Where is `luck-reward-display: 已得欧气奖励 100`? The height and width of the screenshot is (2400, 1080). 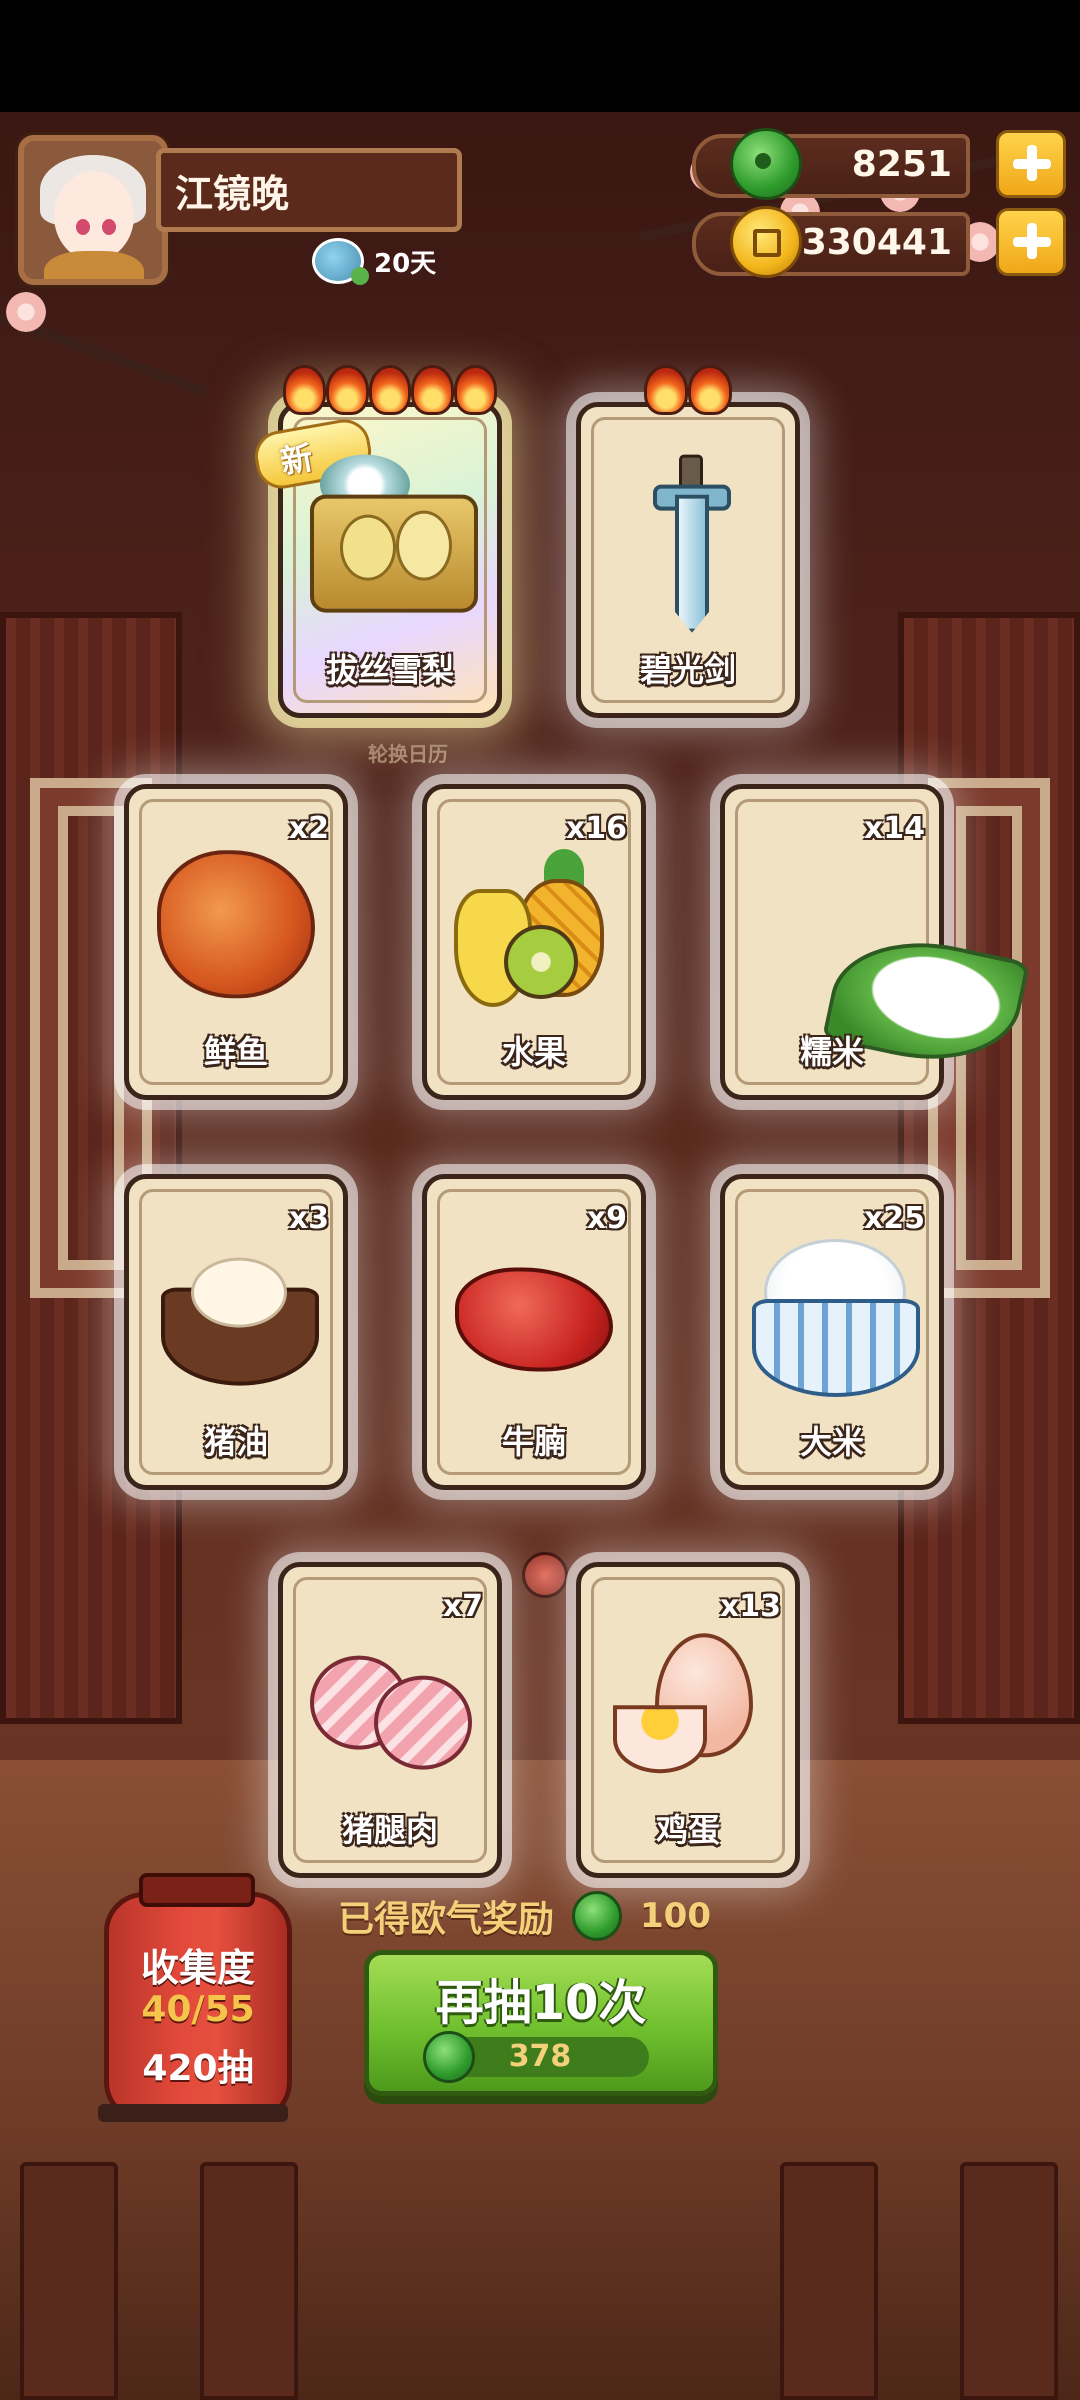 luck-reward-display: 已得欧气奖励 100 is located at coordinates (524, 1916).